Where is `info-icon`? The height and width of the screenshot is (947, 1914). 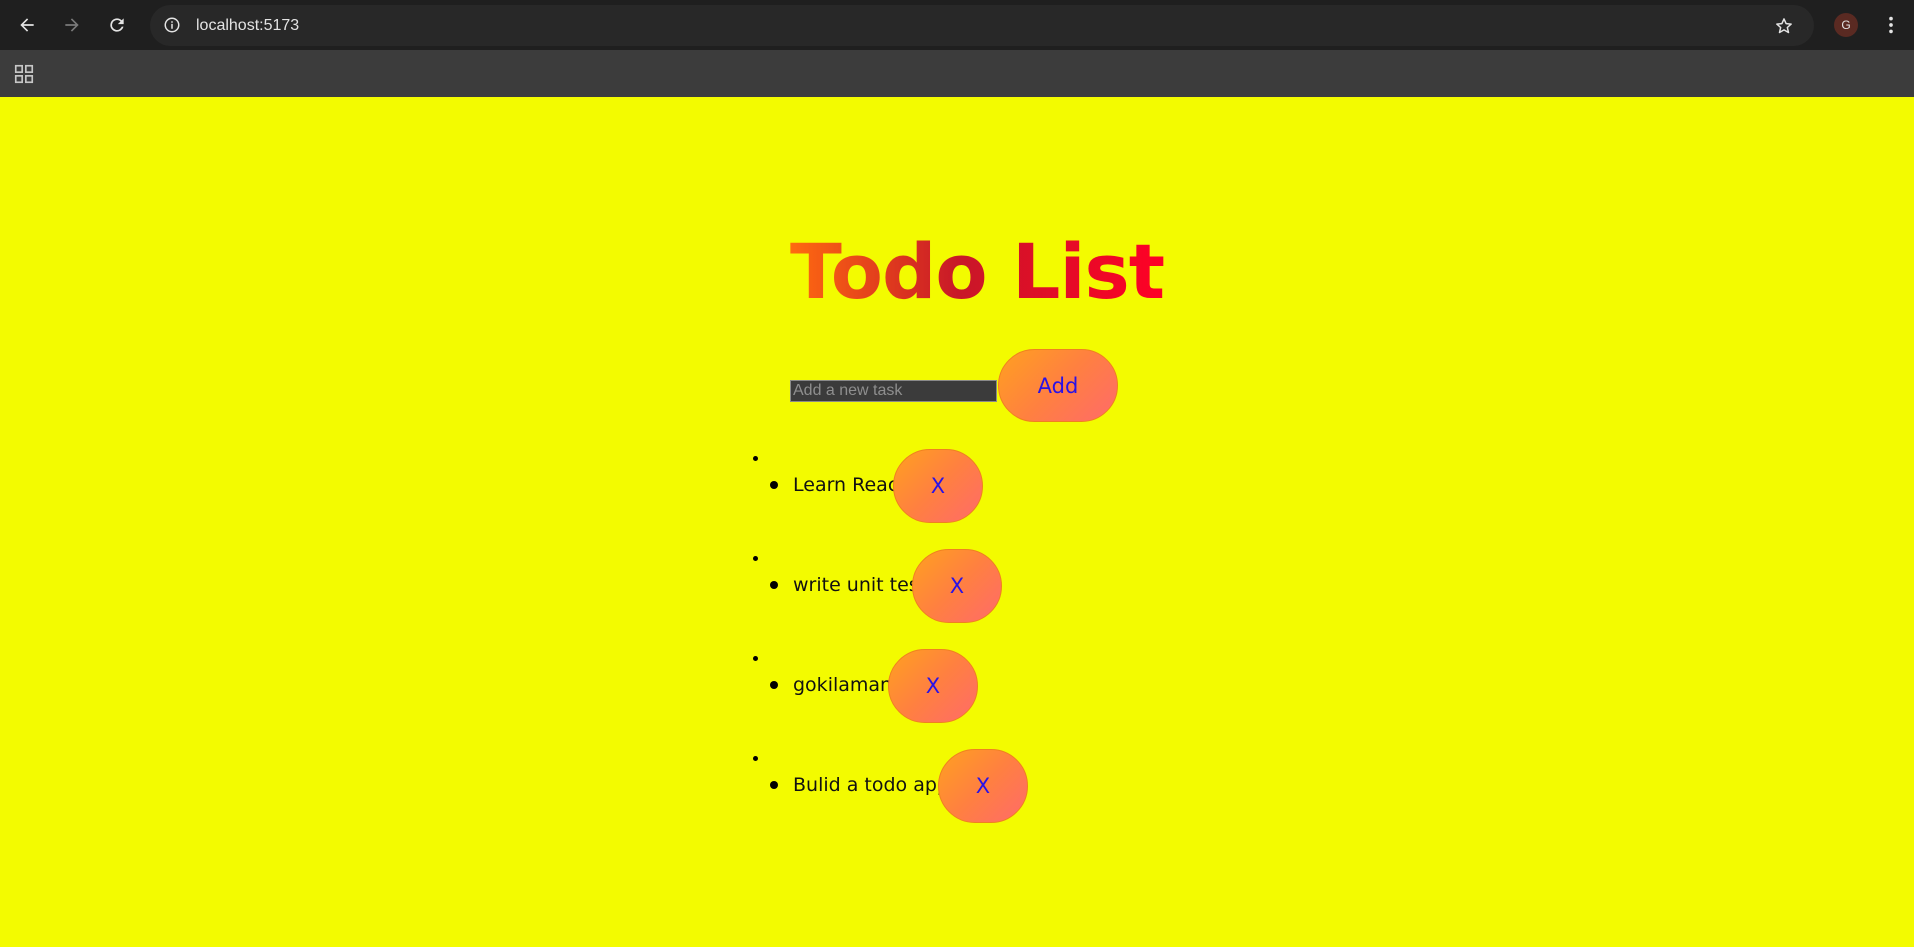 info-icon is located at coordinates (172, 25).